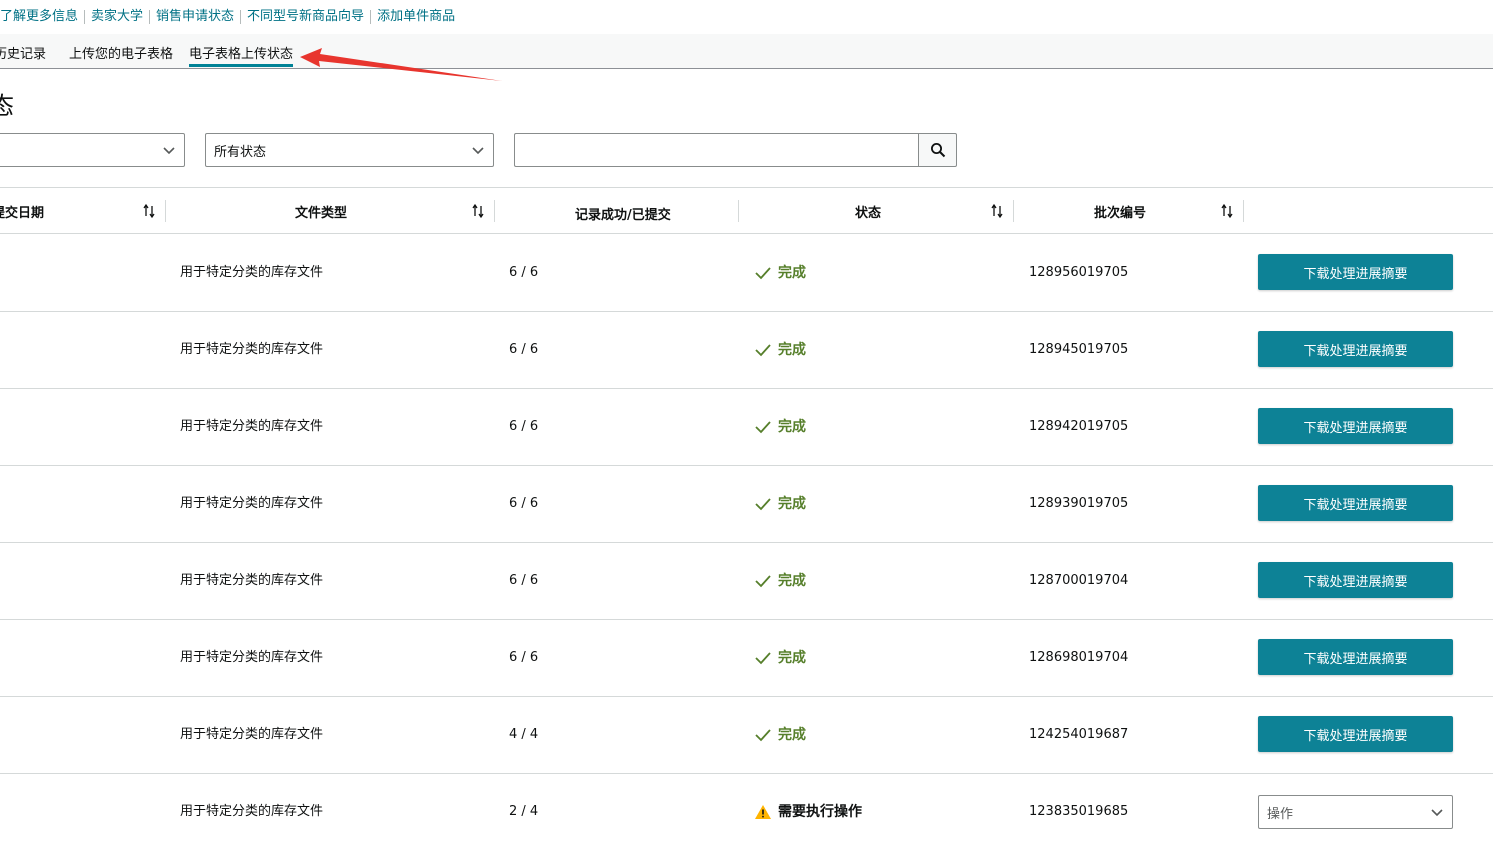 The width and height of the screenshot is (1493, 849). What do you see at coordinates (401, 64) in the screenshot?
I see `annotation-arrow` at bounding box center [401, 64].